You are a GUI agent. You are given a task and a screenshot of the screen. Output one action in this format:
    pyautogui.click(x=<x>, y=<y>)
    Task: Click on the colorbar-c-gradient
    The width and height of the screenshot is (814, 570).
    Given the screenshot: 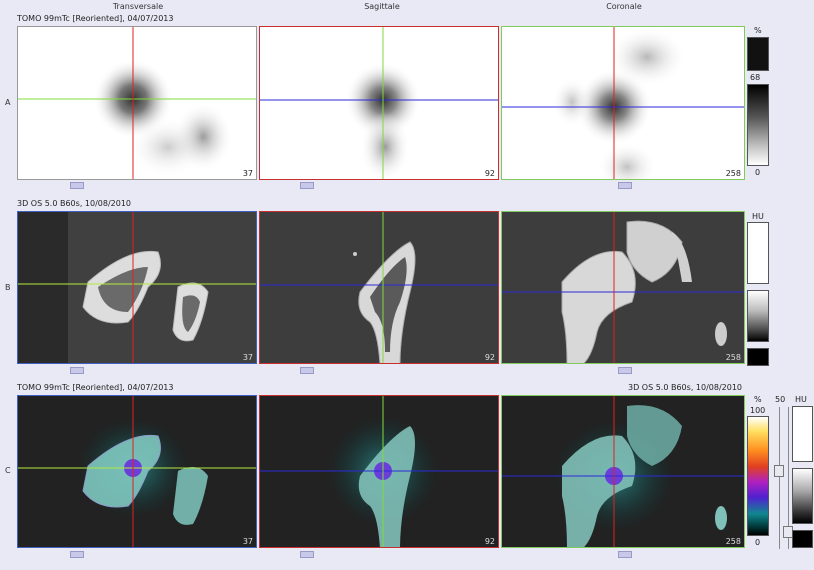 What is the action you would take?
    pyautogui.click(x=758, y=476)
    